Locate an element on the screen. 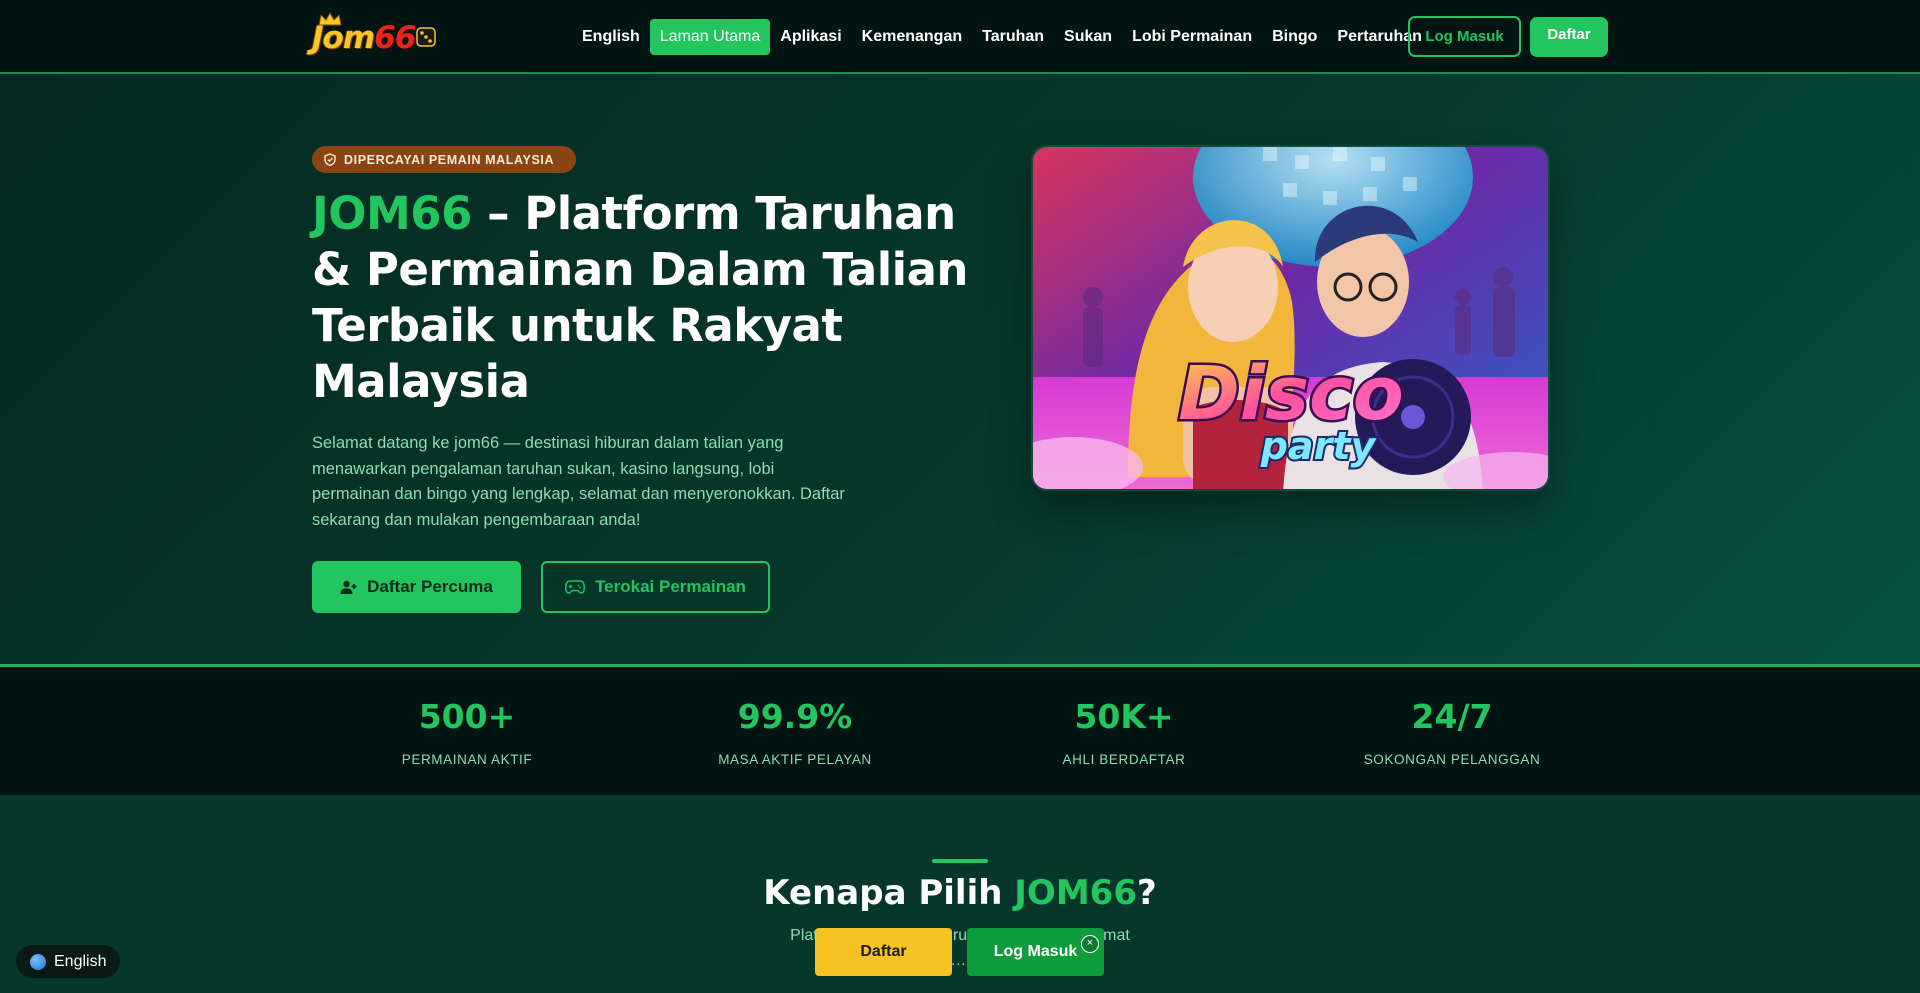 The height and width of the screenshot is (993, 1920). why-title: Kenapa Pilih JOM66? is located at coordinates (960, 893).